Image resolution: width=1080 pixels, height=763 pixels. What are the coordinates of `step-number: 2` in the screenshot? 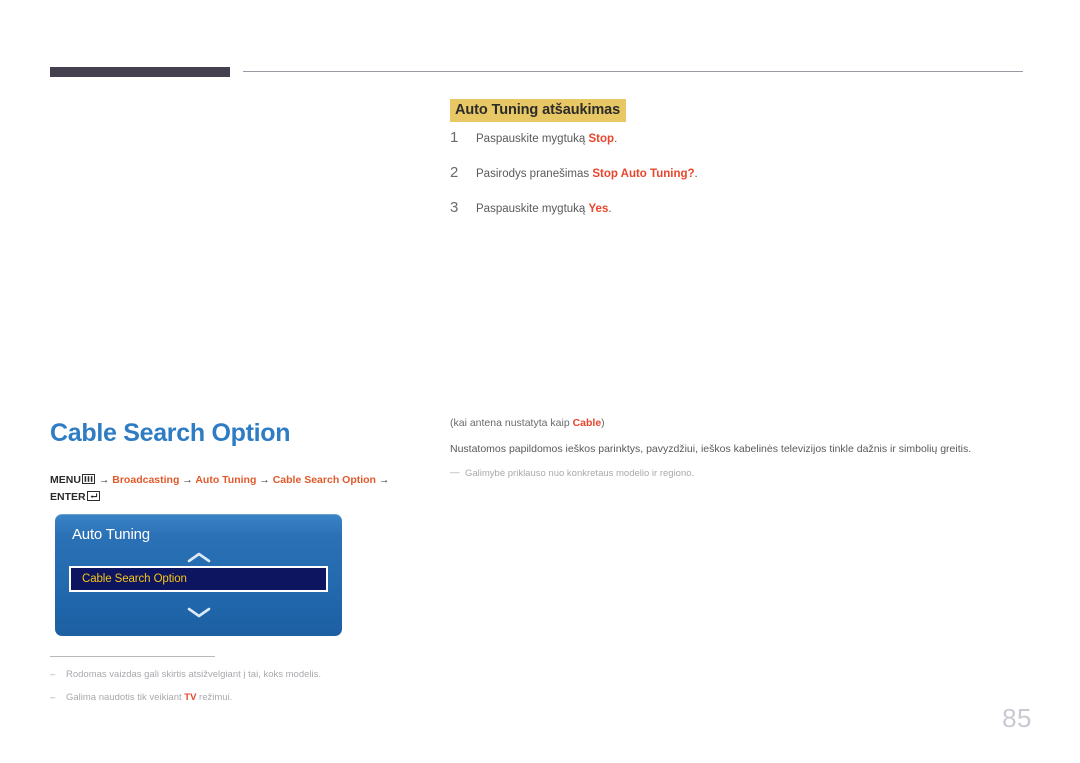 It's located at (454, 172).